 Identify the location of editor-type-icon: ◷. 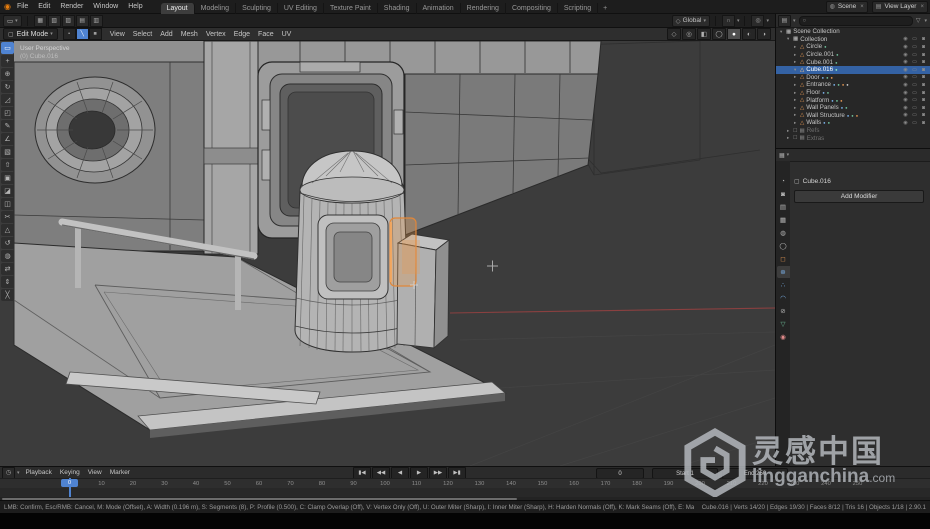
(8, 472).